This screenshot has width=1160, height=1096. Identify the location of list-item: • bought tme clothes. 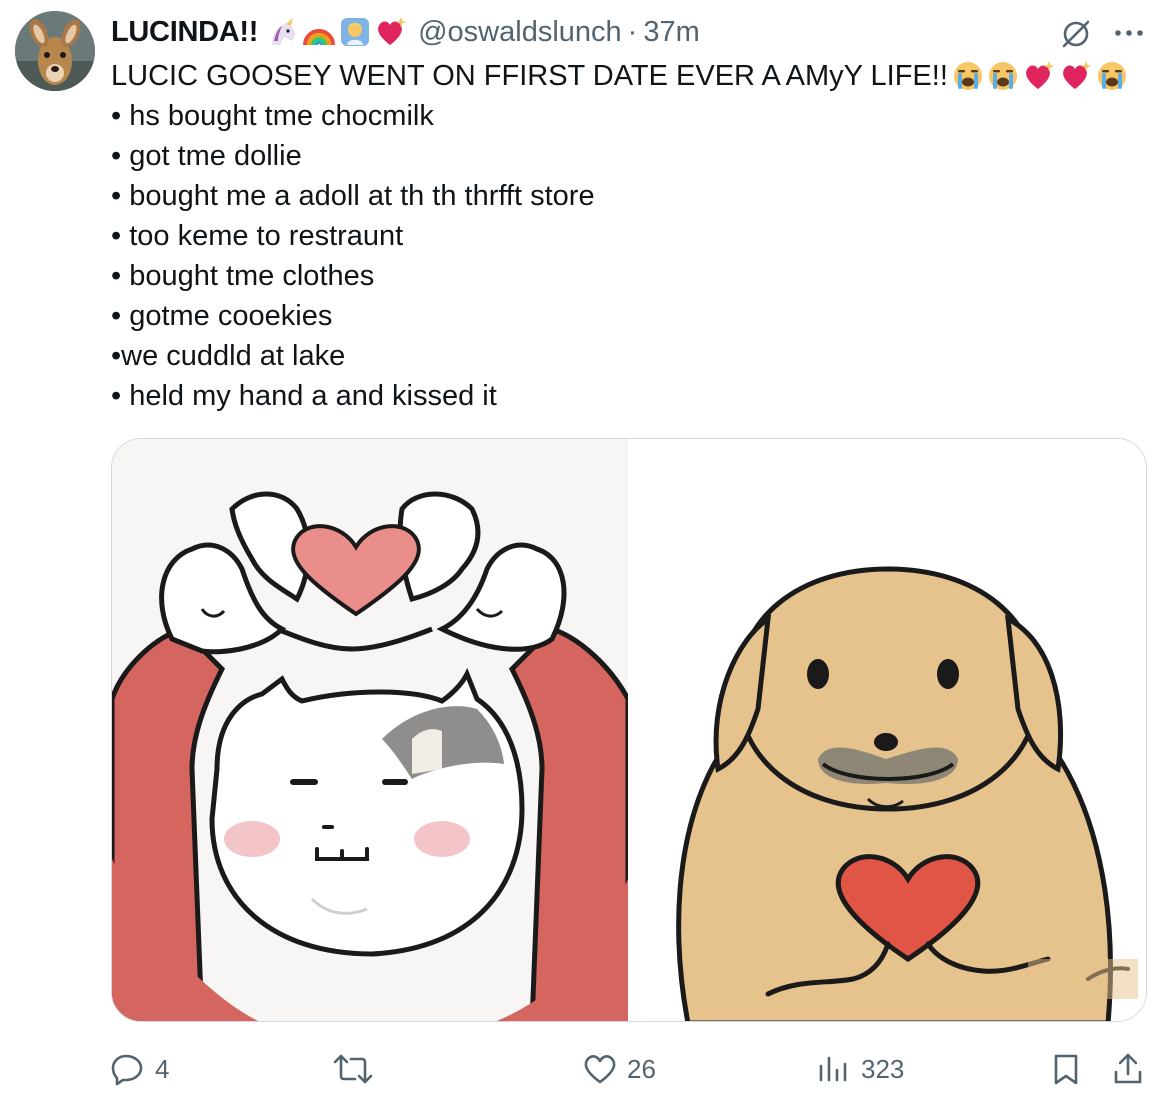
(243, 276).